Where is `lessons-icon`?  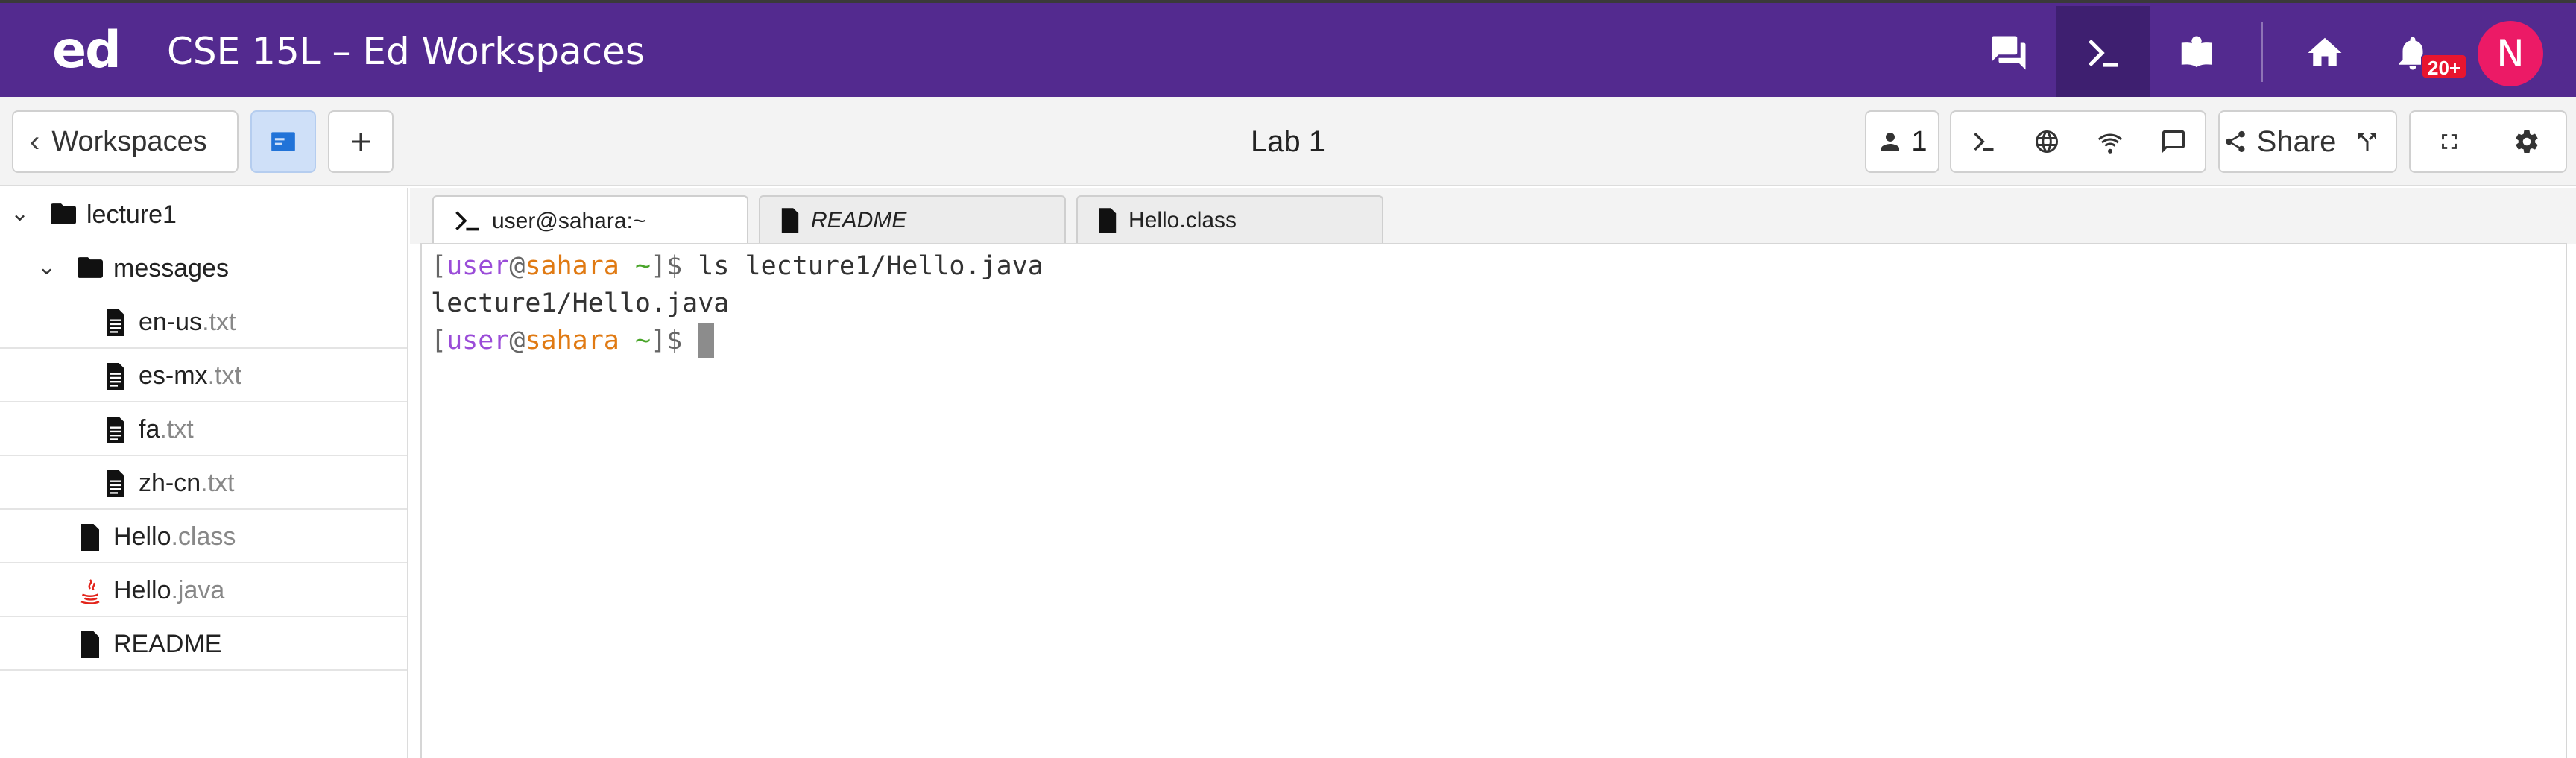
lessons-icon is located at coordinates (2196, 52).